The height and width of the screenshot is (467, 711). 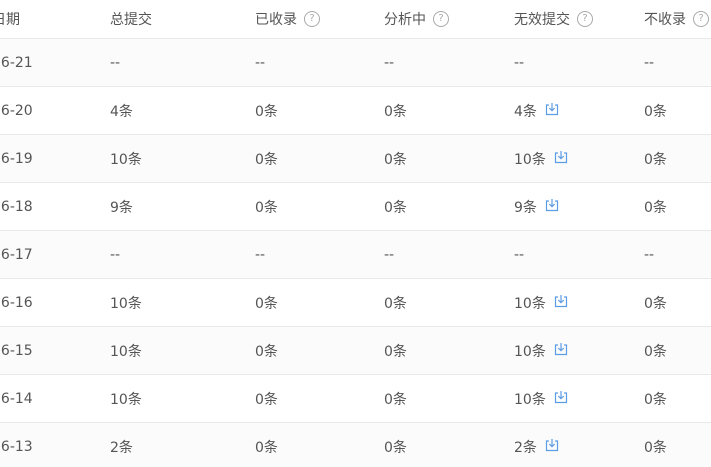 What do you see at coordinates (16, 254) in the screenshot?
I see `date-cell-value: 06-17` at bounding box center [16, 254].